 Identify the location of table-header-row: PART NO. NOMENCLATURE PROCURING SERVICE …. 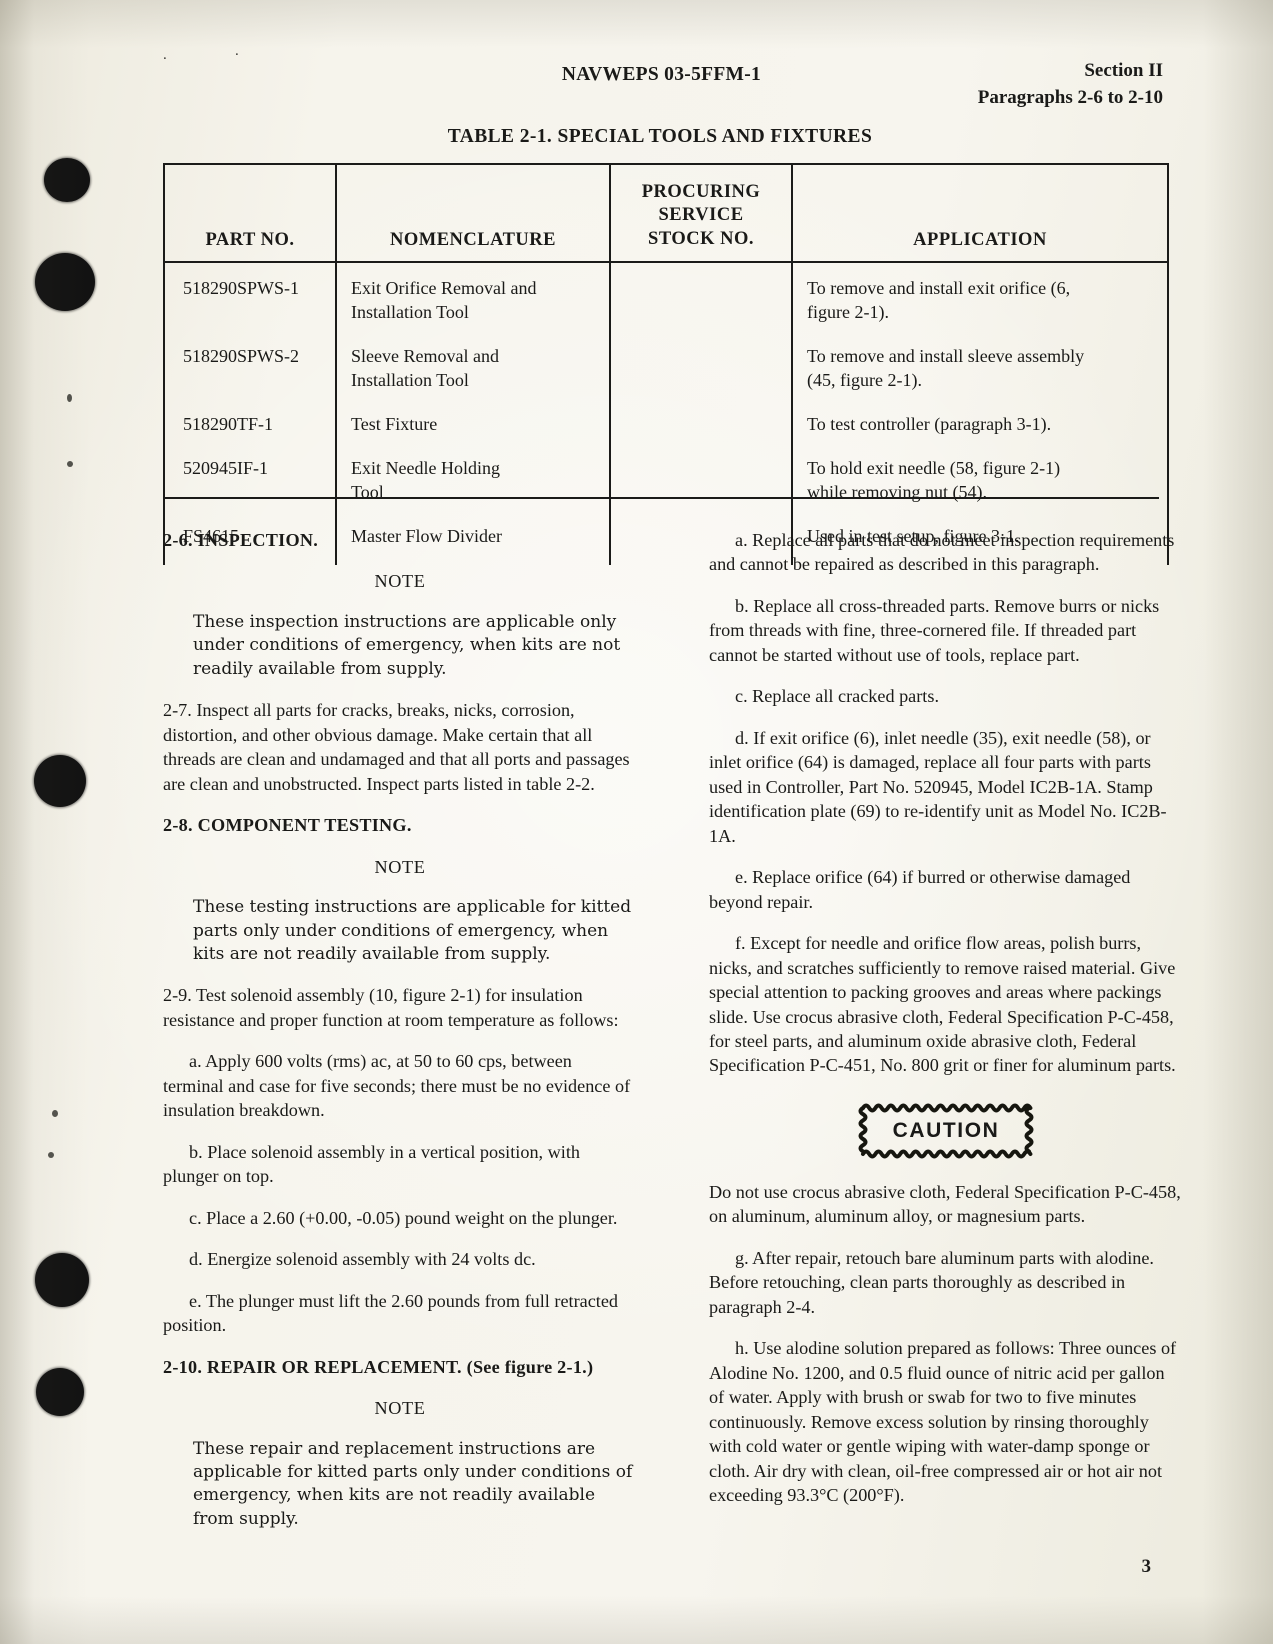
(666, 213).